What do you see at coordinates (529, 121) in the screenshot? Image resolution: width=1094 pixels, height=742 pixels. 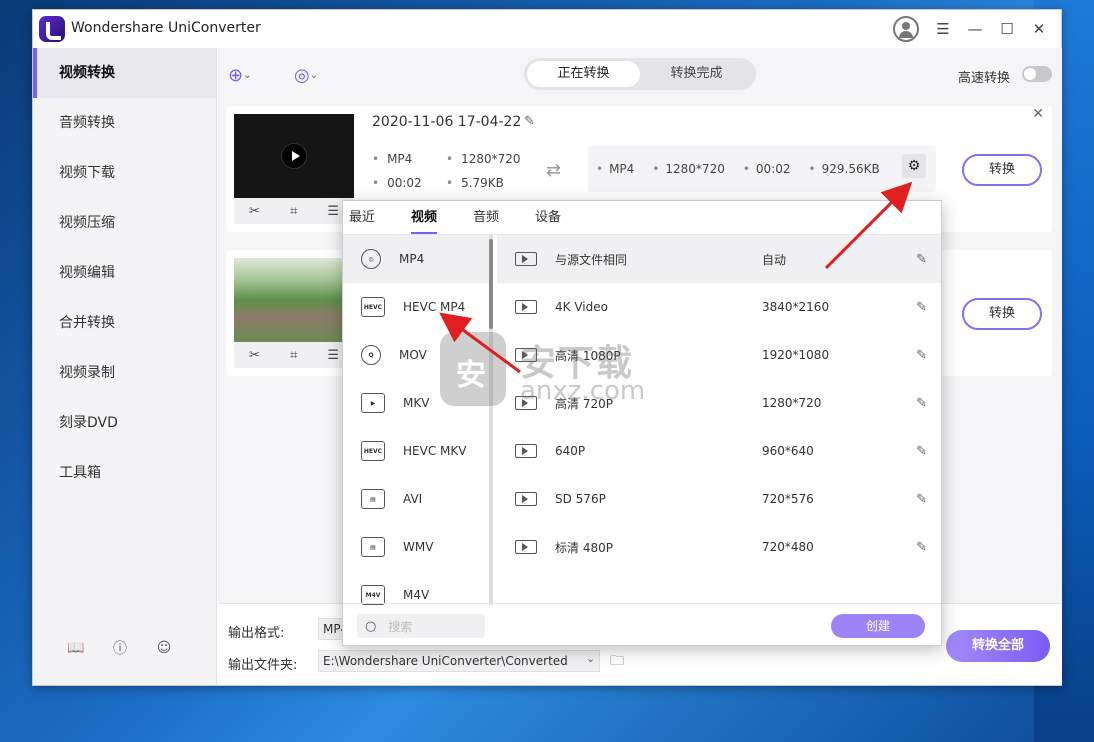 I see `rename-icon: ✎` at bounding box center [529, 121].